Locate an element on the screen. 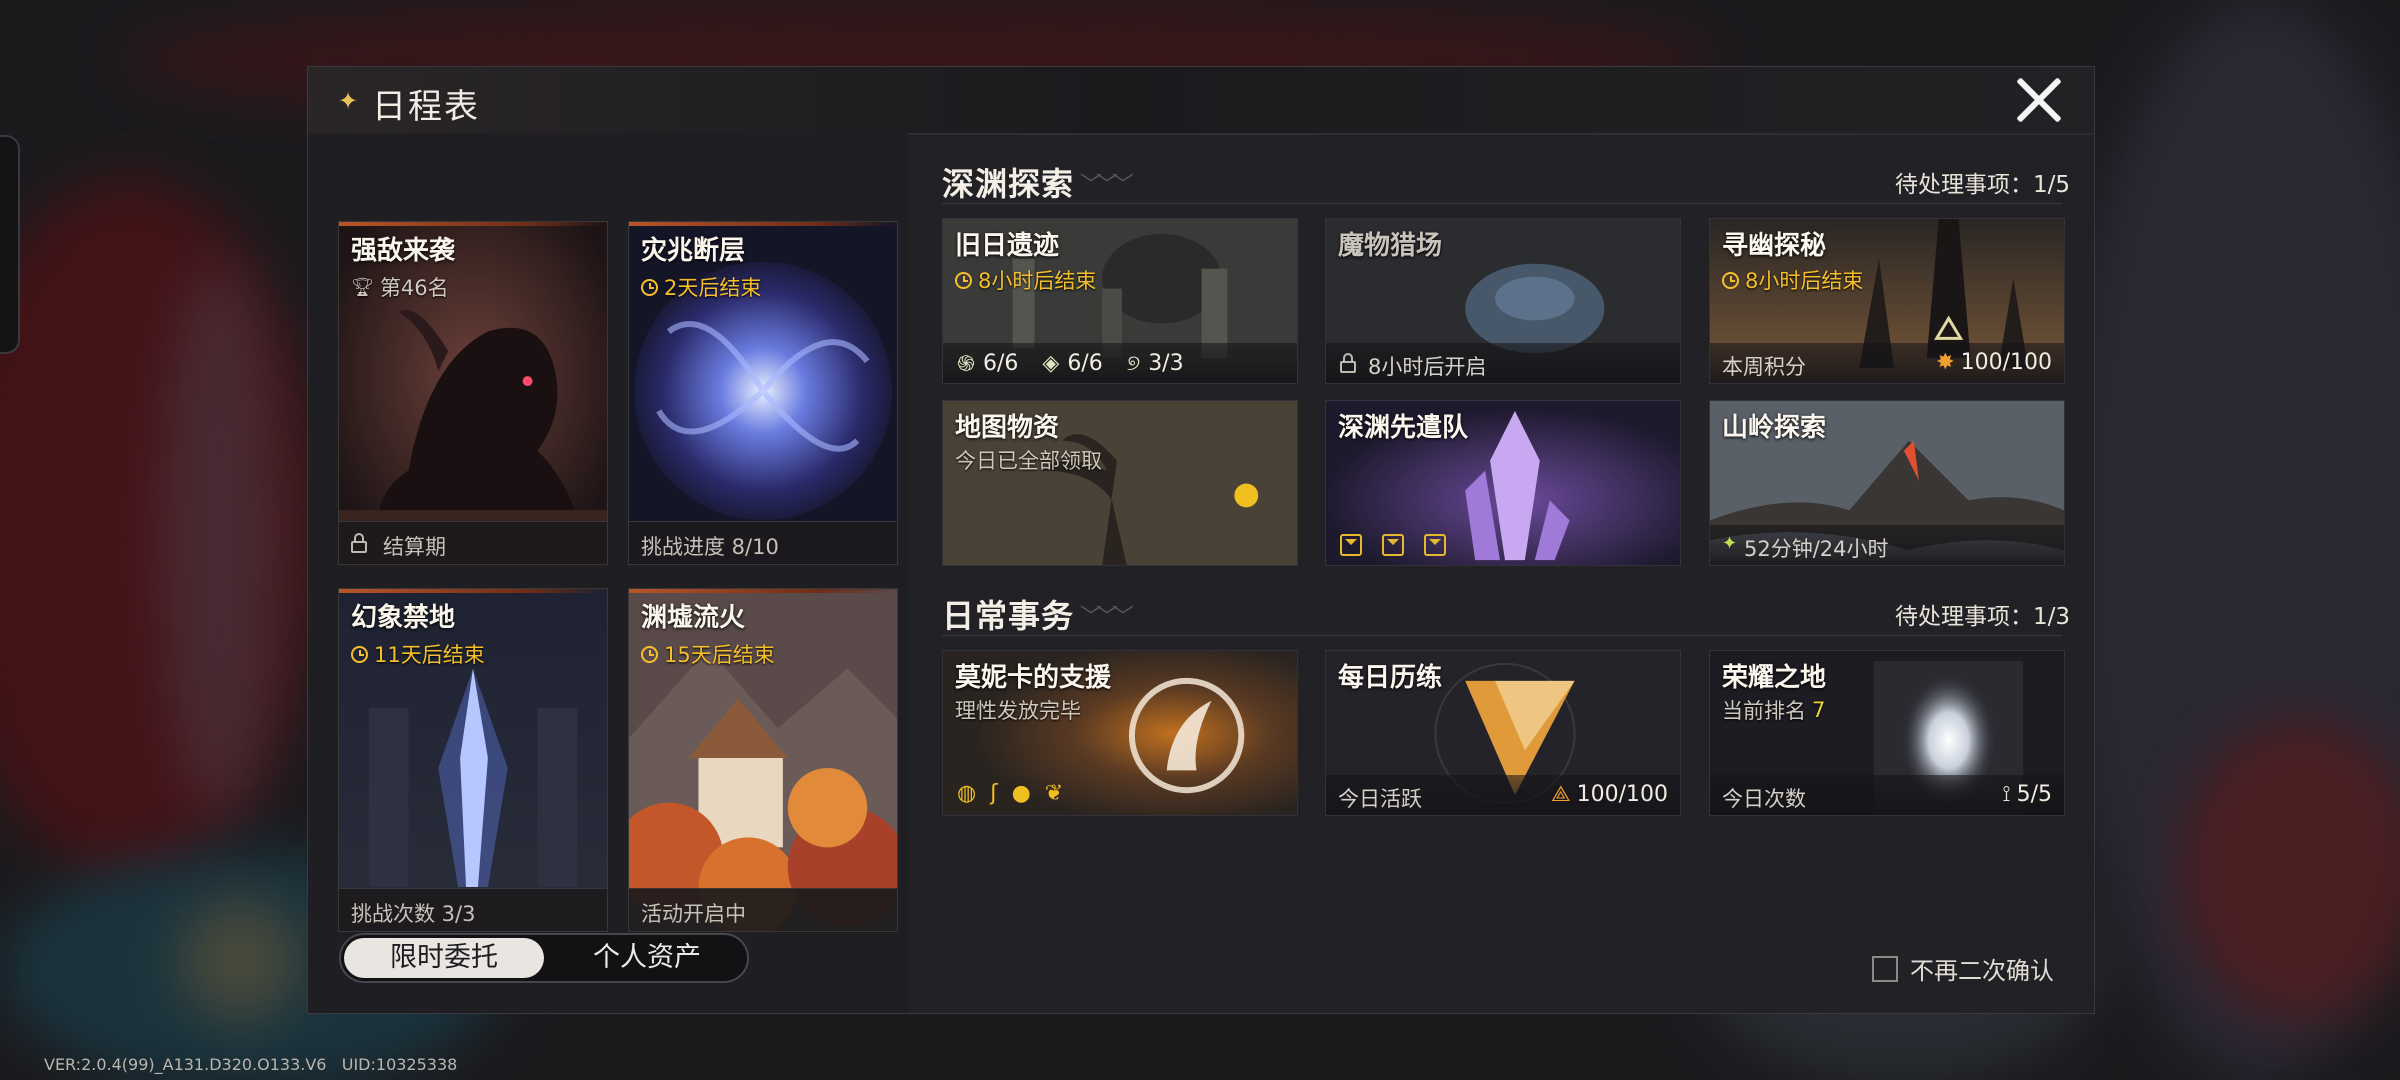 The image size is (2400, 1080). event-card-strong-enemy: 强敌来袭 🏆︎ 第46名 结算期 is located at coordinates (473, 393).